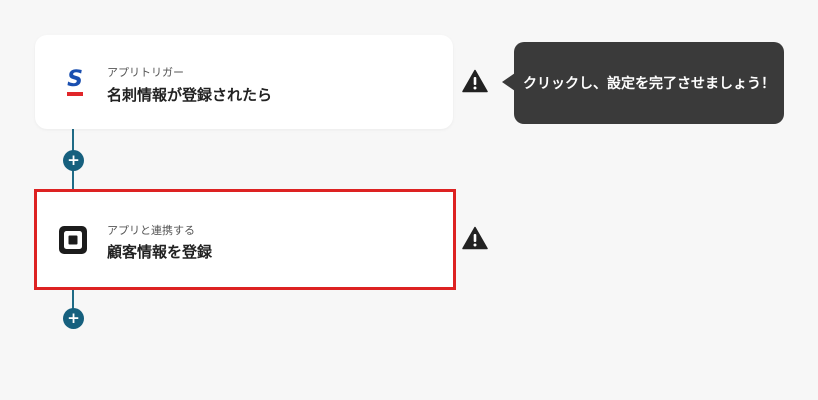 The width and height of the screenshot is (818, 400). What do you see at coordinates (190, 95) in the screenshot?
I see `trigger-step-title: 名刺情報が登録されたら` at bounding box center [190, 95].